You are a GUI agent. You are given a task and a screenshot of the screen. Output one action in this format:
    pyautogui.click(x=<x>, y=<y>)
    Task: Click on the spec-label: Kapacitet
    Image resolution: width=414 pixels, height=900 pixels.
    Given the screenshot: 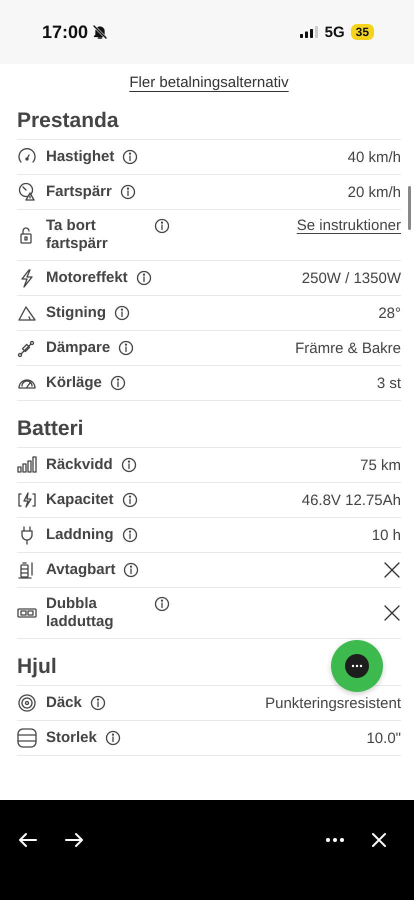 What is the action you would take?
    pyautogui.click(x=80, y=500)
    